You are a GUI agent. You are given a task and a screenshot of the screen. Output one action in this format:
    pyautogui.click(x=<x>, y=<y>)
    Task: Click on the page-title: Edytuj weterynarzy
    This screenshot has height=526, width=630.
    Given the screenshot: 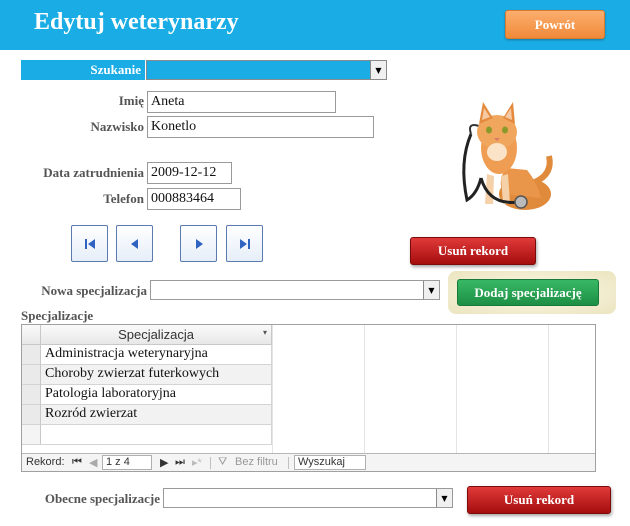 What is the action you would take?
    pyautogui.click(x=136, y=22)
    